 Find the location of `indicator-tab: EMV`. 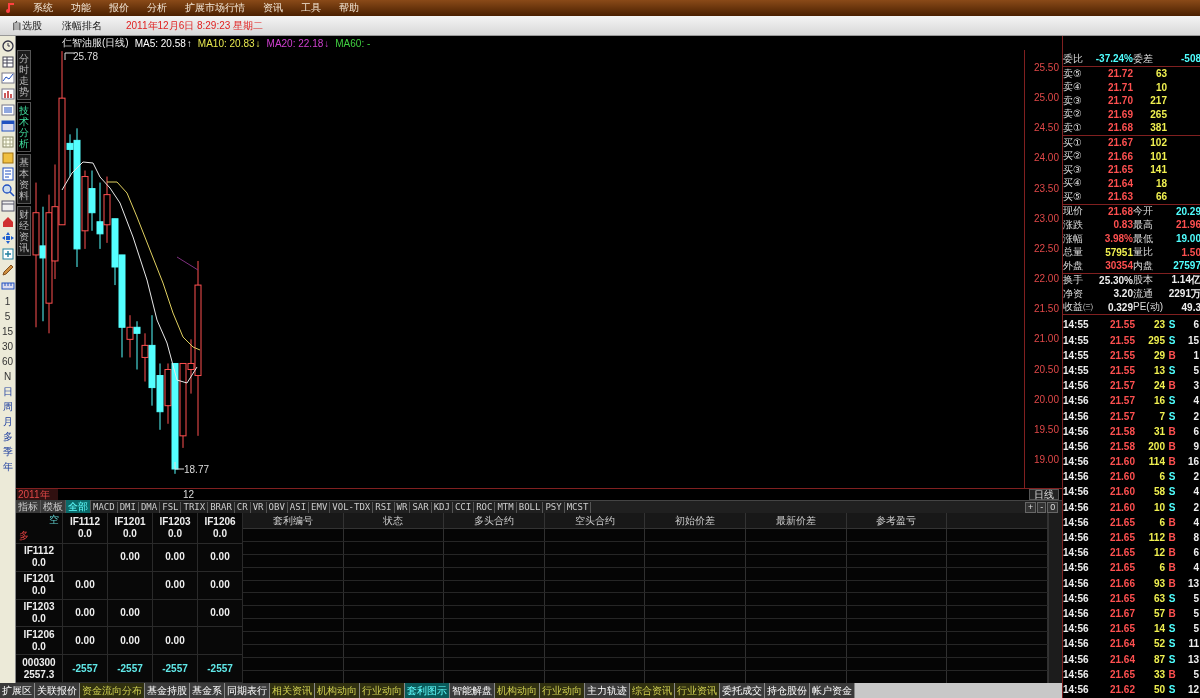

indicator-tab: EMV is located at coordinates (320, 507).